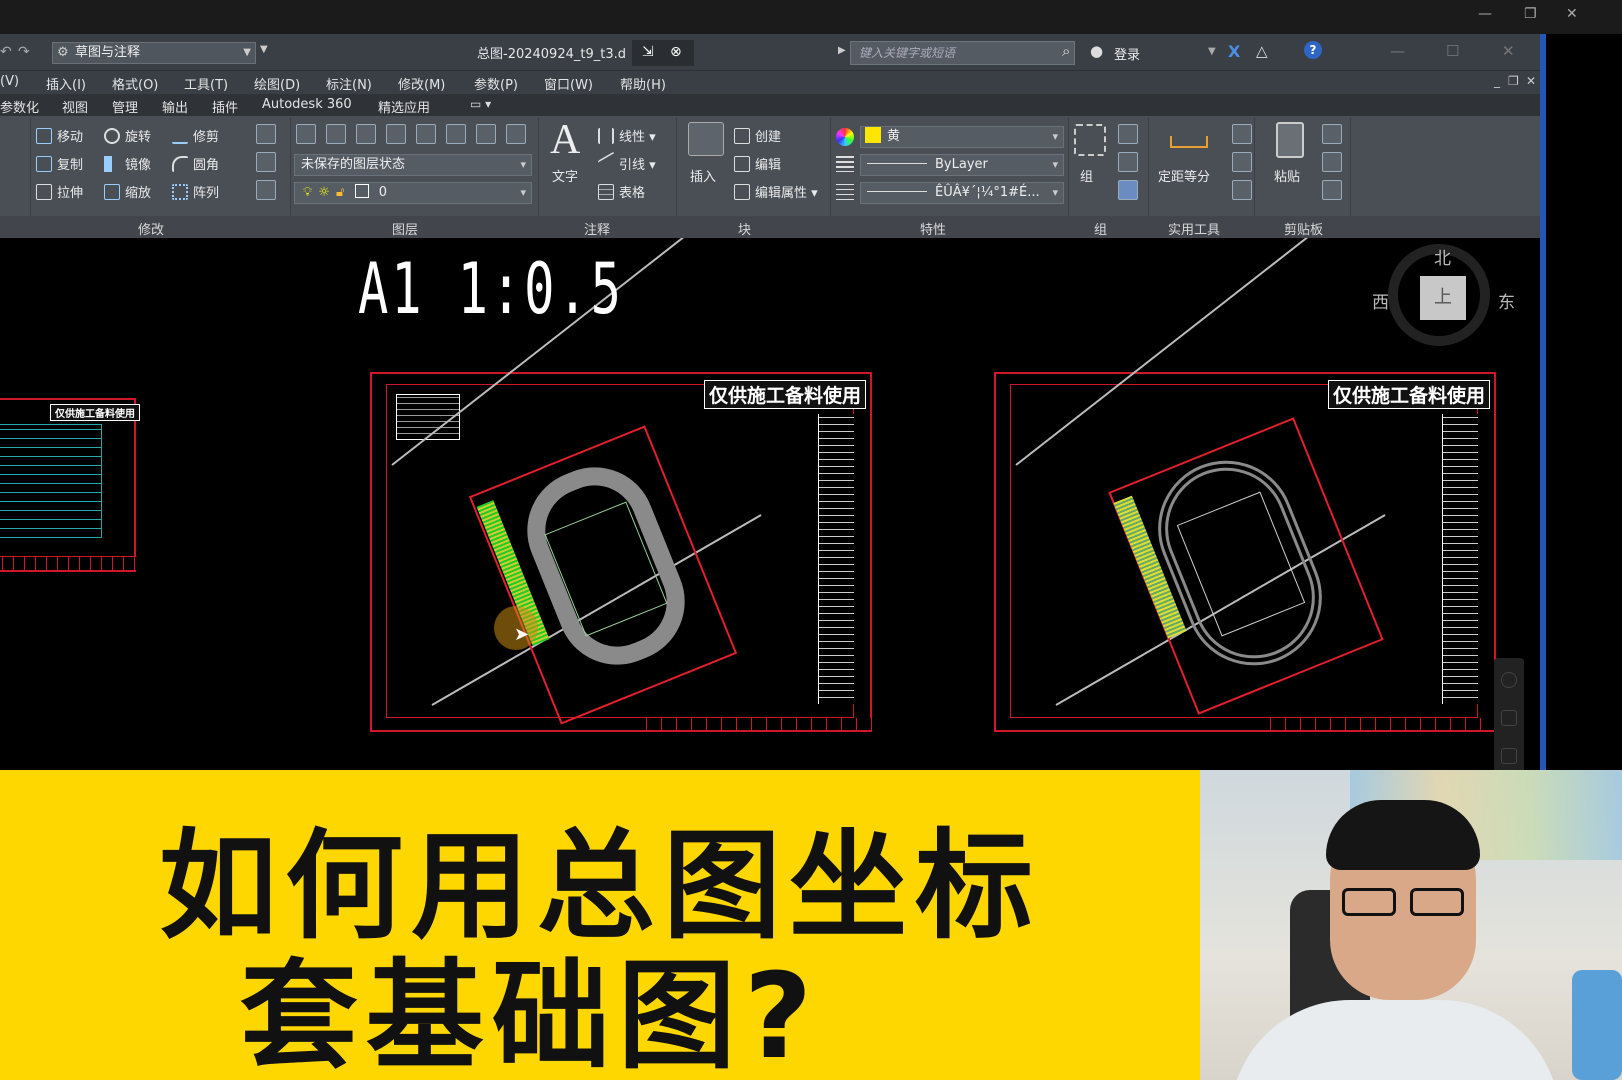 This screenshot has width=1622, height=1080. Describe the element at coordinates (277, 83) in the screenshot. I see `menu-item-draw: 绘图(D)` at that location.